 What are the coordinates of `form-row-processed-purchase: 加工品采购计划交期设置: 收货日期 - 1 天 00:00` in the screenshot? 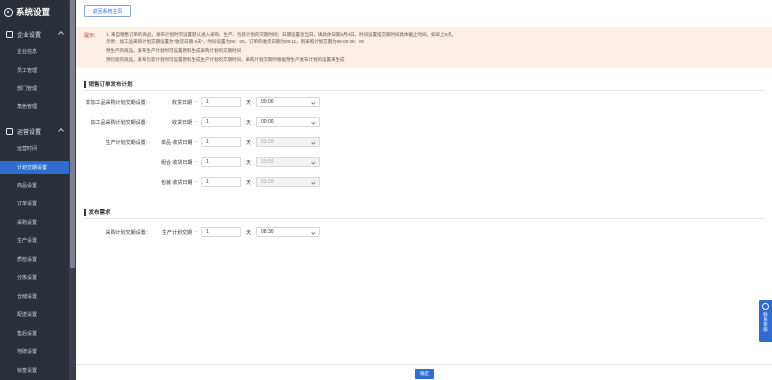 It's located at (424, 122).